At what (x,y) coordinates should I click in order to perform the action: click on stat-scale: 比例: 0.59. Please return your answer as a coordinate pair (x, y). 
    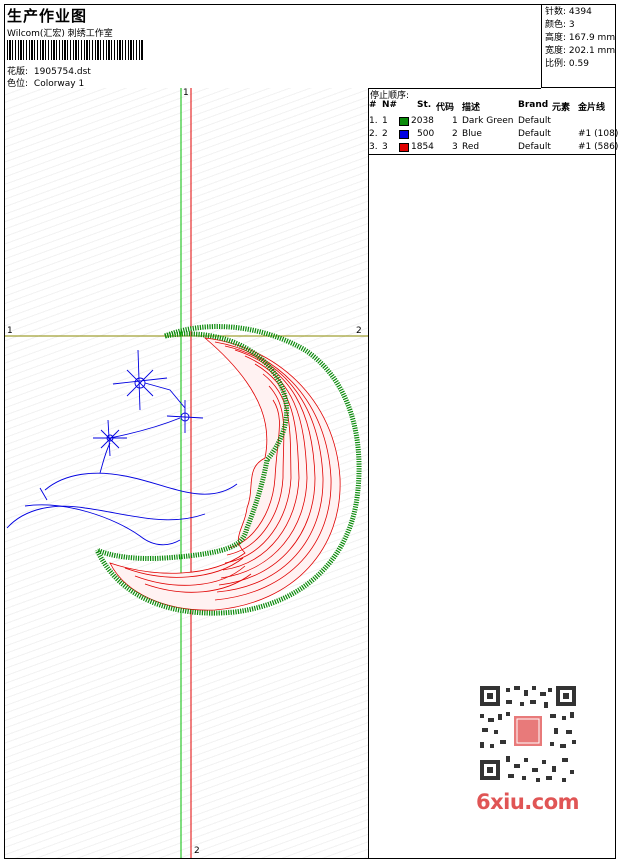
    Looking at the image, I should click on (580, 64).